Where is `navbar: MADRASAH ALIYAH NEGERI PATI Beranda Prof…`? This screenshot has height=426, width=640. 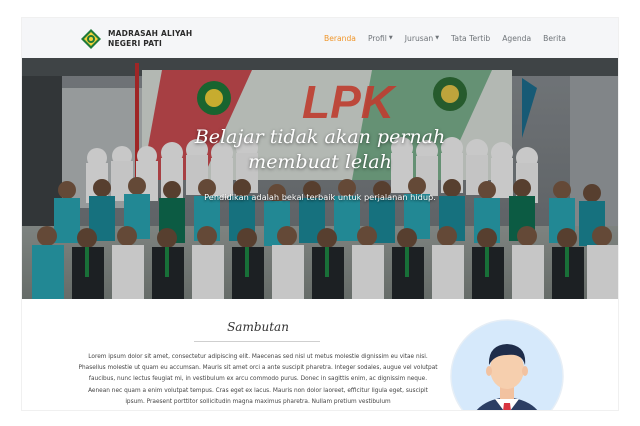 navbar: MADRASAH ALIYAH NEGERI PATI Beranda Prof… is located at coordinates (320, 38).